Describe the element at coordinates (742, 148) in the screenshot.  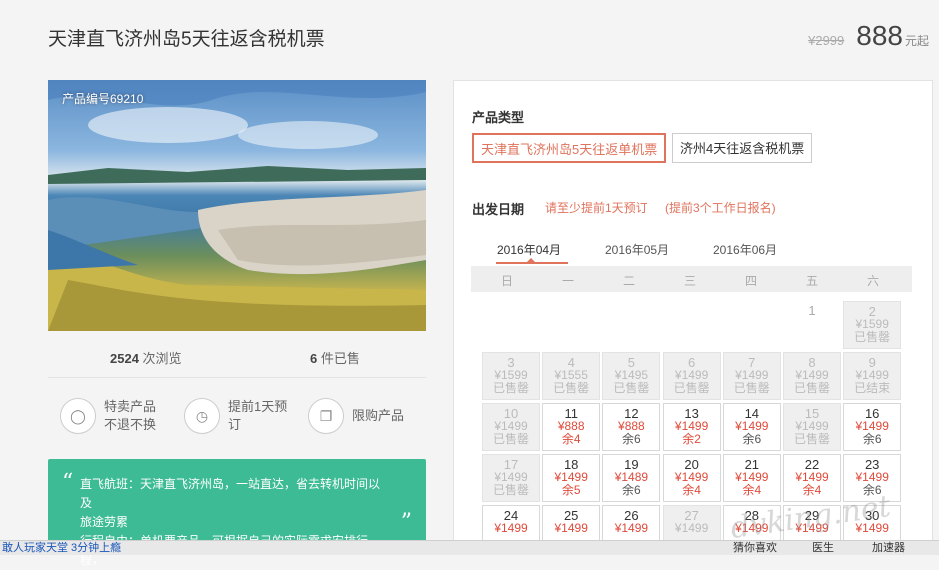
I see `product-type-option-jeju-4day: 济州4天往返含税机票` at that location.